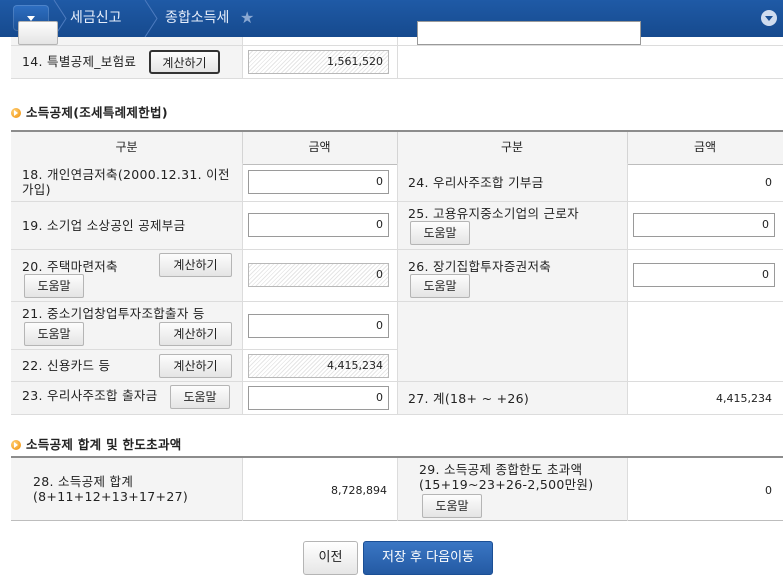 The image size is (783, 587). What do you see at coordinates (197, 18) in the screenshot?
I see `breadcrumb-item-comprehensive-income-tax: 종합소득세` at bounding box center [197, 18].